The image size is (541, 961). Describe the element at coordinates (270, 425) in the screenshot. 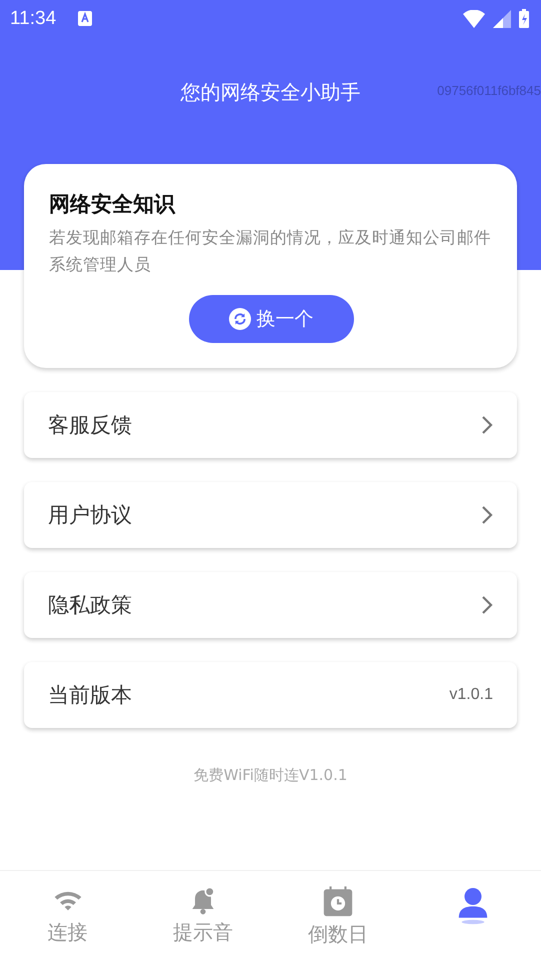

I see `menu-item: 客服反馈` at that location.